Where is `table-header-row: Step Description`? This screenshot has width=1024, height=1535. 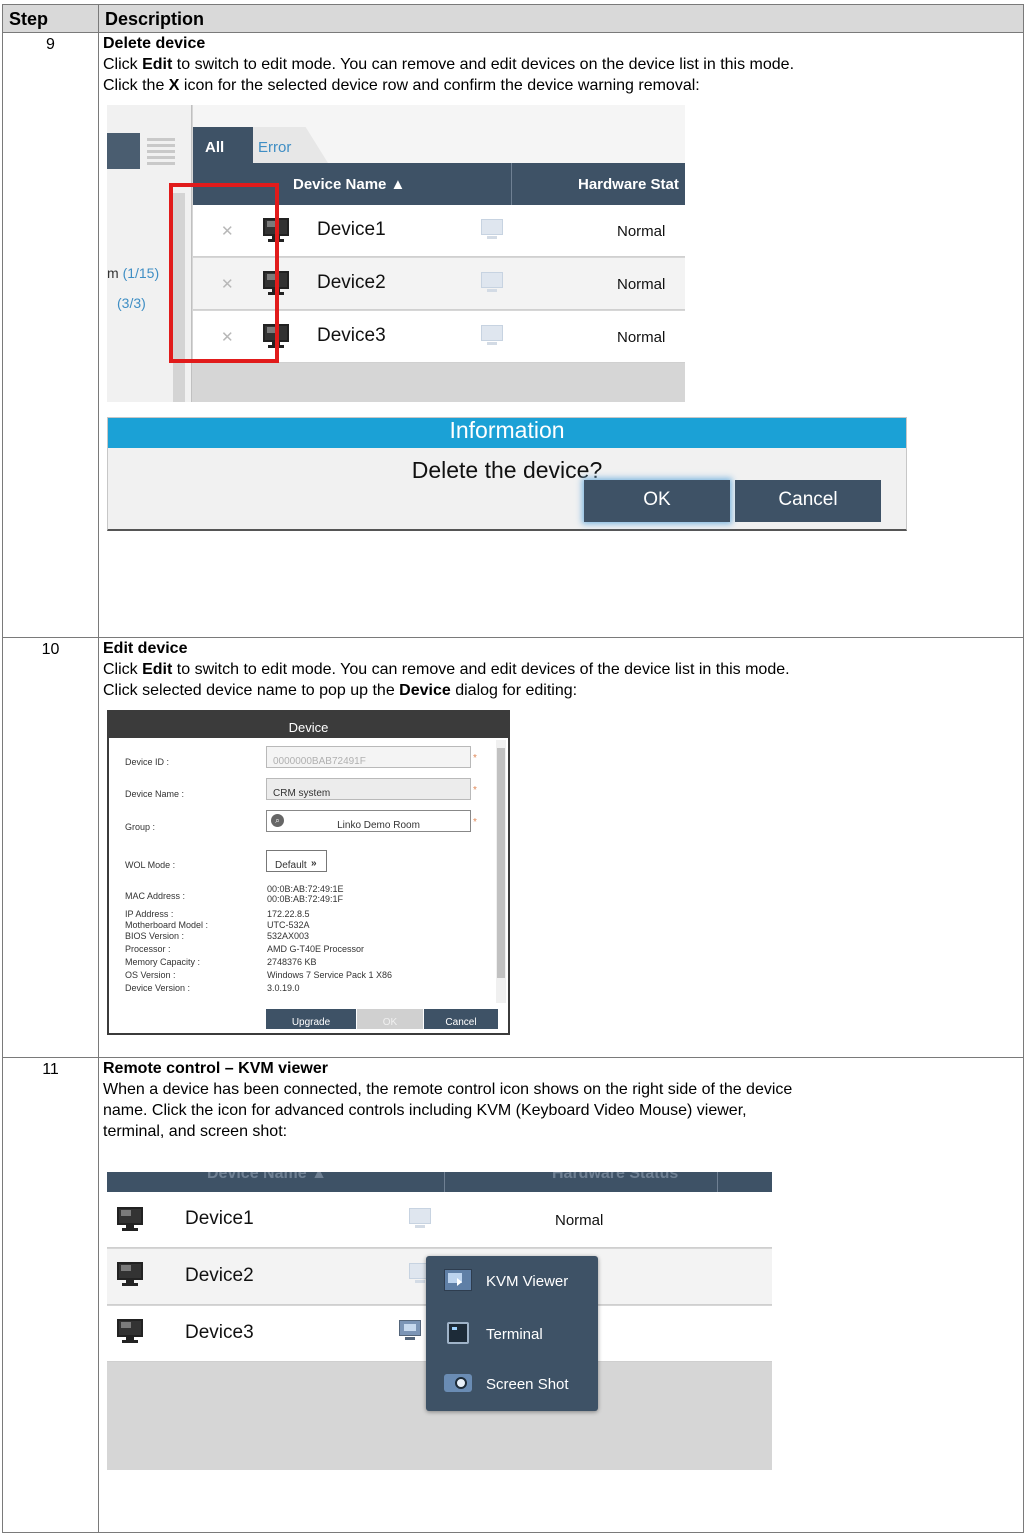 table-header-row: Step Description is located at coordinates (513, 18).